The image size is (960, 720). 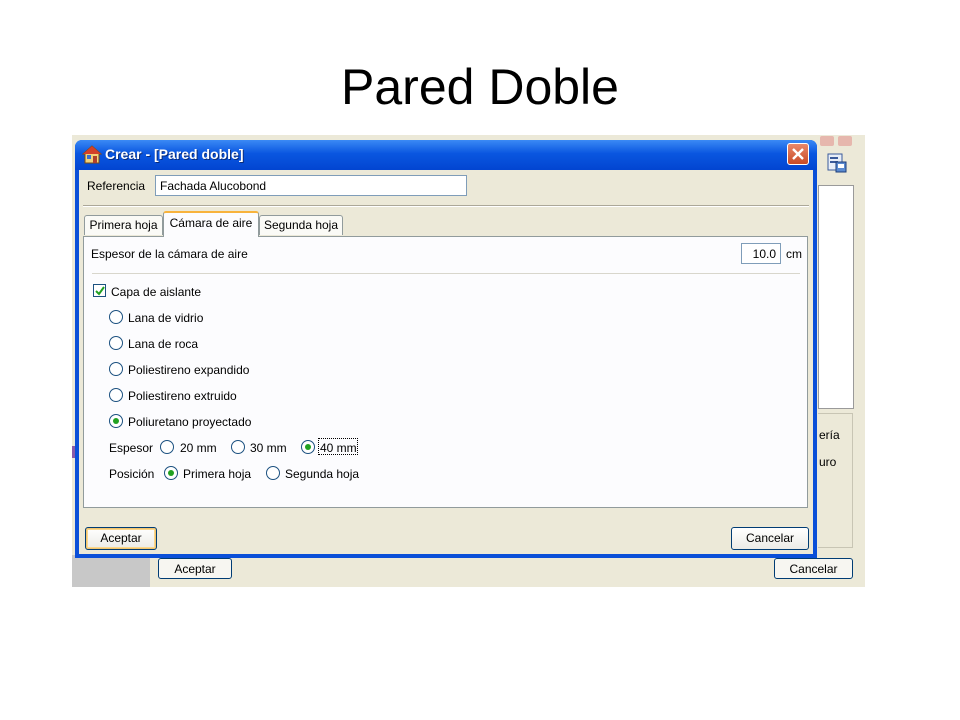 What do you see at coordinates (301, 225) in the screenshot?
I see `tab-segunda-hoja: Segunda hoja` at bounding box center [301, 225].